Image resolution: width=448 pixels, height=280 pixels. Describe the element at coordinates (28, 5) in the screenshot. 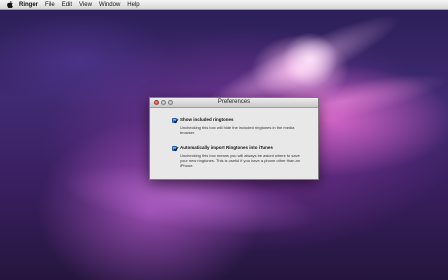

I see `menu-app-name: Ringer` at that location.